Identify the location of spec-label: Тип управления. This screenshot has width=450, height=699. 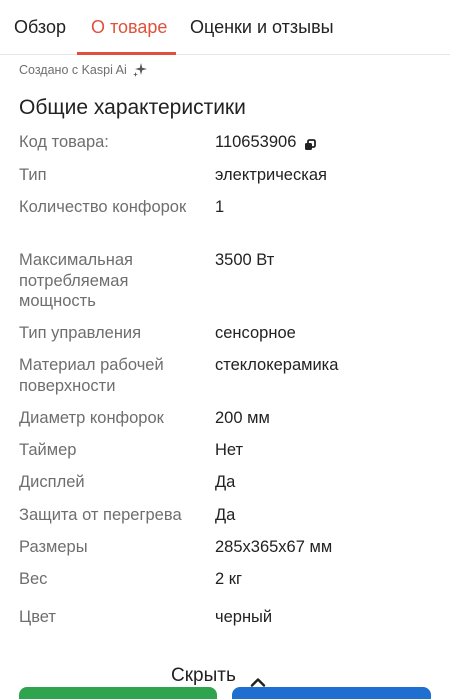
(80, 333).